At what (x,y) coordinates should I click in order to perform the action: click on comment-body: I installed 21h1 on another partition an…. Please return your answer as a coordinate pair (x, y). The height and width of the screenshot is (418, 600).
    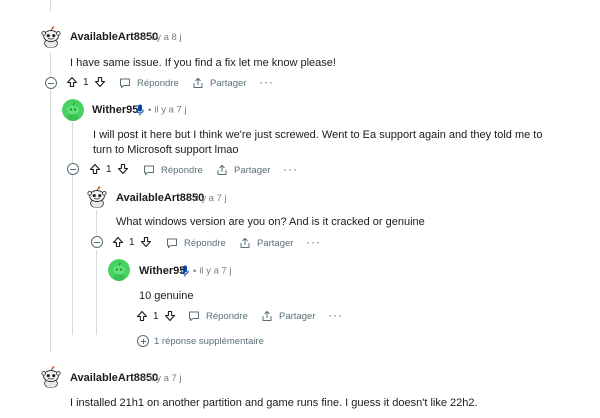
    Looking at the image, I should click on (274, 403).